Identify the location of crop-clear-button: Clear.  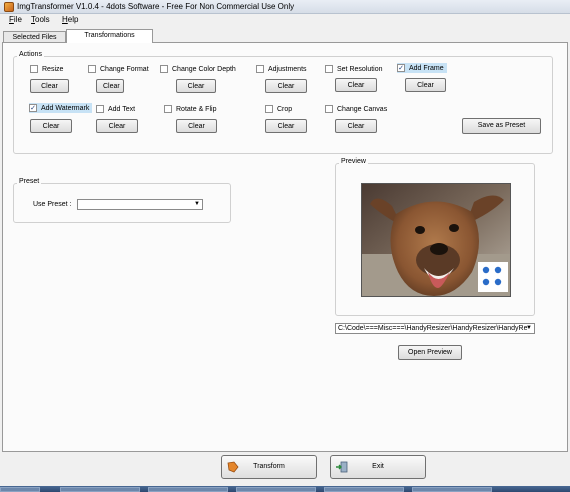
(286, 126).